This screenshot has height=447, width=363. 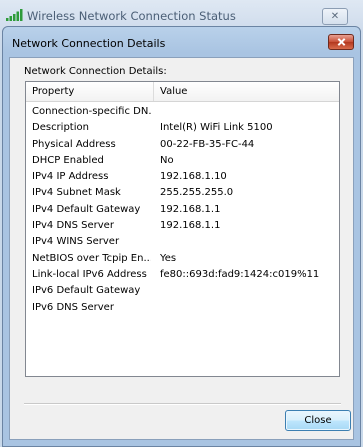 I want to click on close-icon, so click(x=341, y=42).